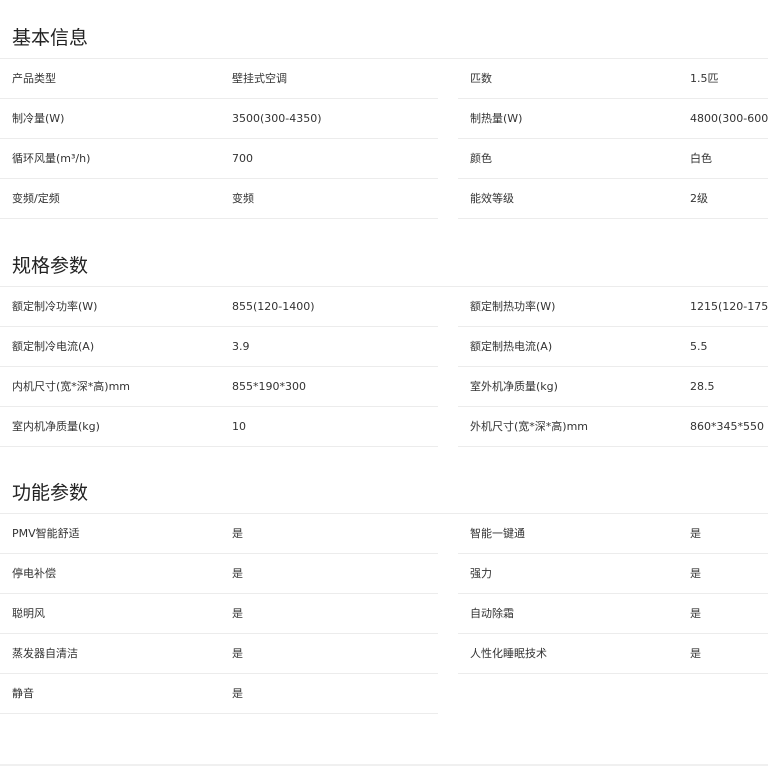 This screenshot has height=768, width=768. Describe the element at coordinates (219, 694) in the screenshot. I see `spec-cell: 静音 是` at that location.